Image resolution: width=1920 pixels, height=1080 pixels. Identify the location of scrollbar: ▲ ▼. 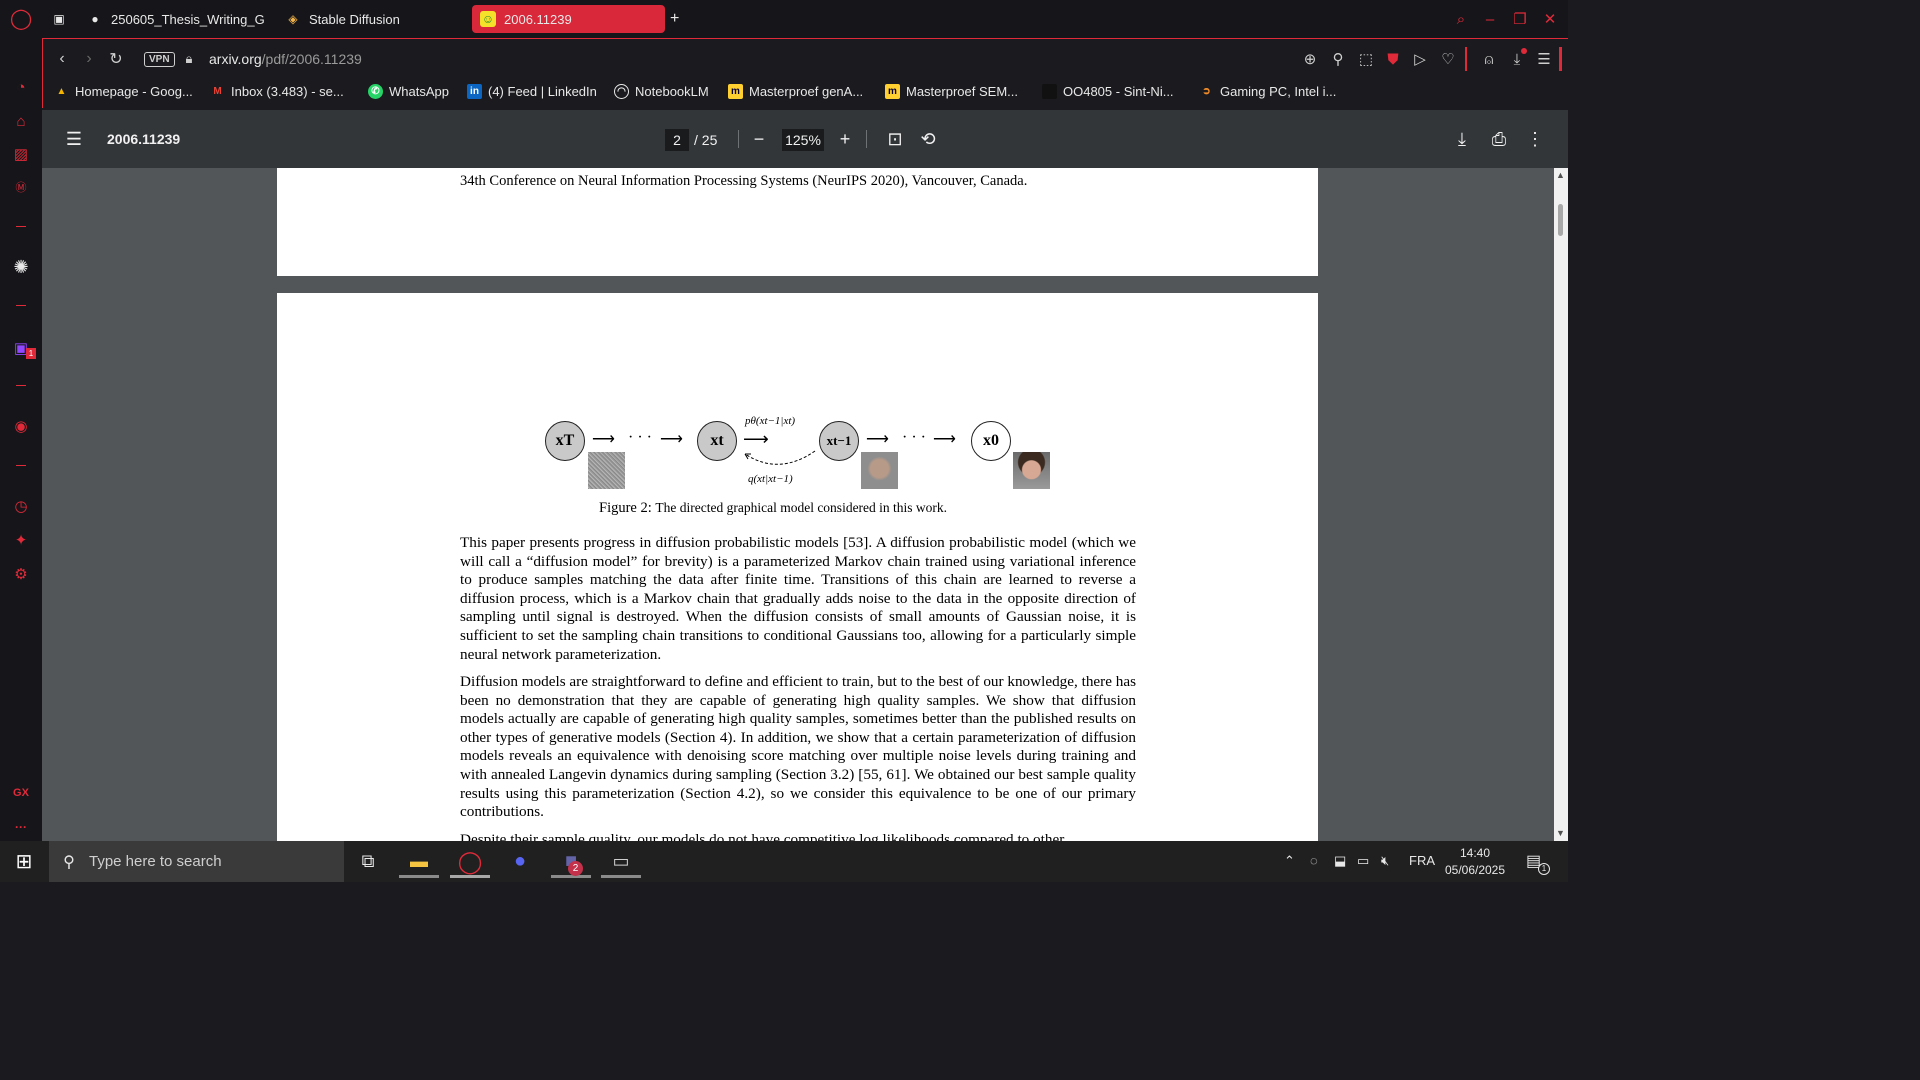
(1561, 504).